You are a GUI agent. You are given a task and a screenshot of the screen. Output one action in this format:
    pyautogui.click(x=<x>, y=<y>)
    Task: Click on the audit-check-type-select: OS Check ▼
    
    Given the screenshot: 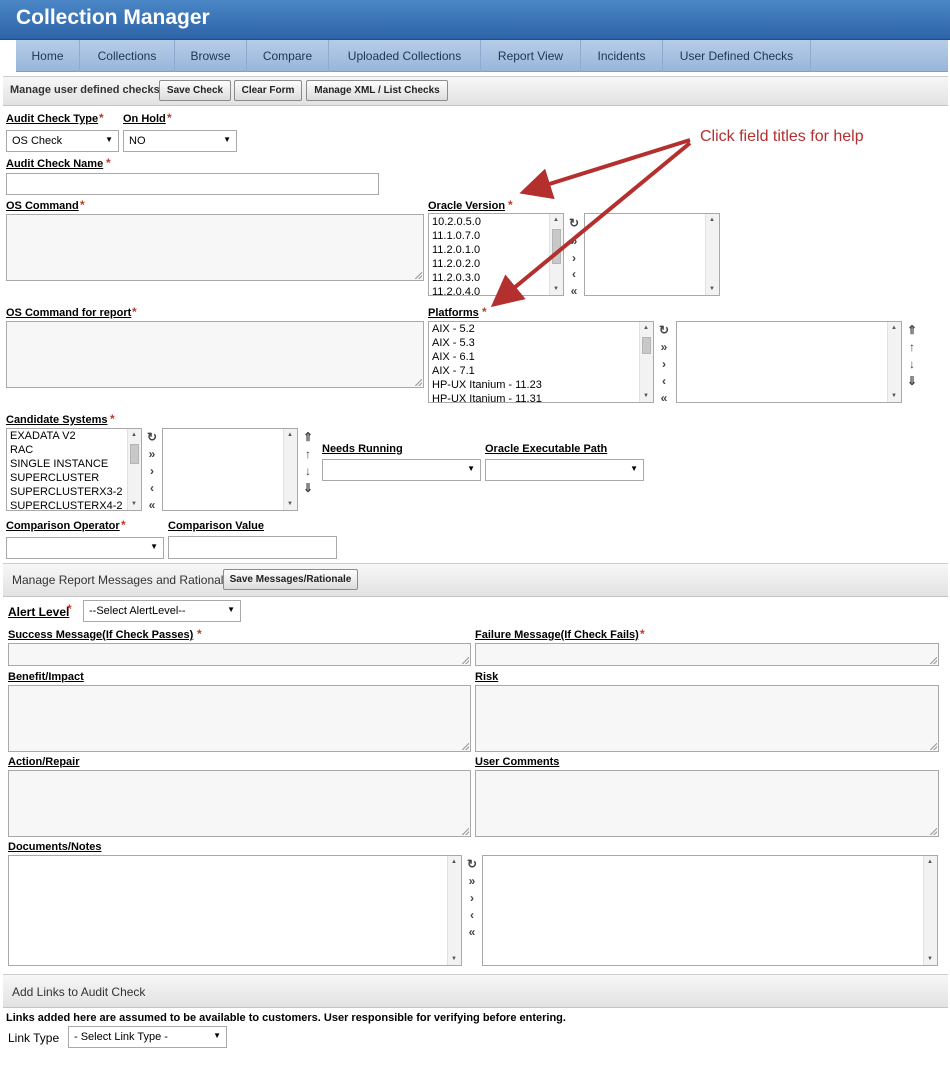 What is the action you would take?
    pyautogui.click(x=62, y=141)
    